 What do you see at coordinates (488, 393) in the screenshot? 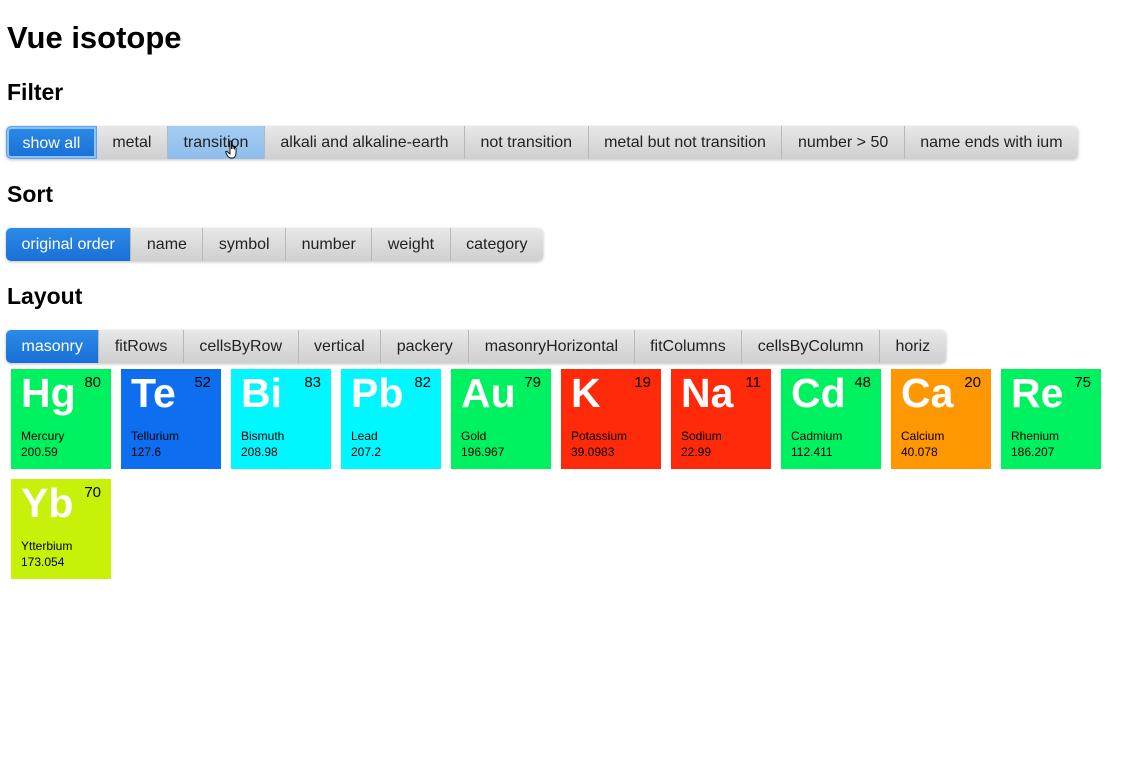
I see `element-symbol: Au` at bounding box center [488, 393].